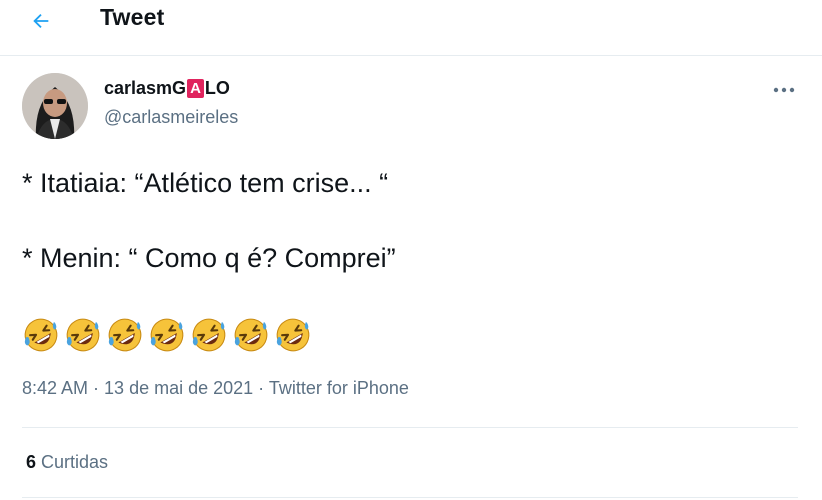 The height and width of the screenshot is (500, 822). I want to click on arrow-left-icon, so click(41, 21).